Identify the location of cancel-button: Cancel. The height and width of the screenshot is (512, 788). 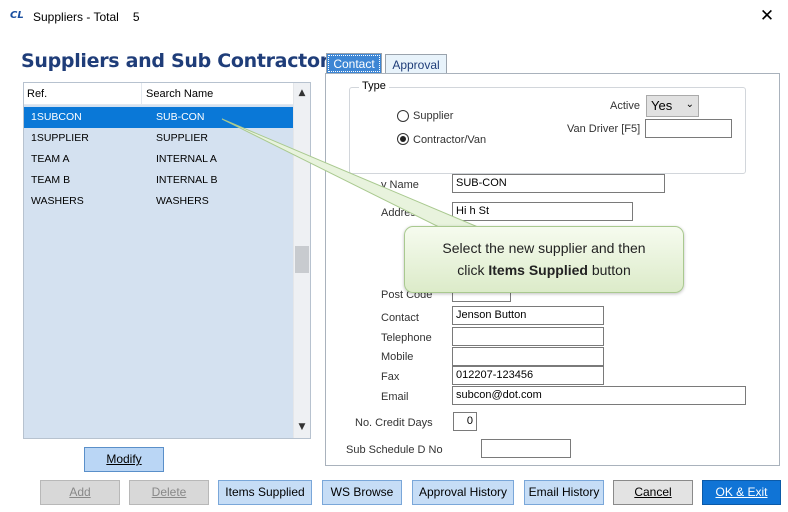
(653, 492).